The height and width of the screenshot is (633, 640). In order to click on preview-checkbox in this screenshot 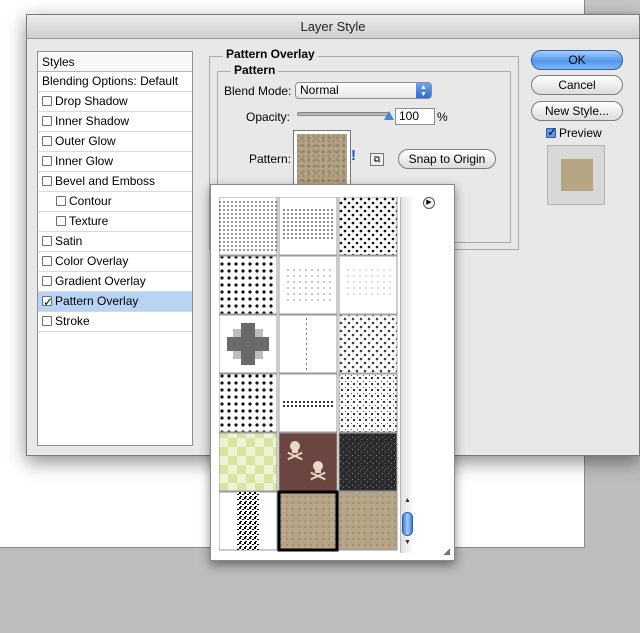, I will do `click(551, 132)`.